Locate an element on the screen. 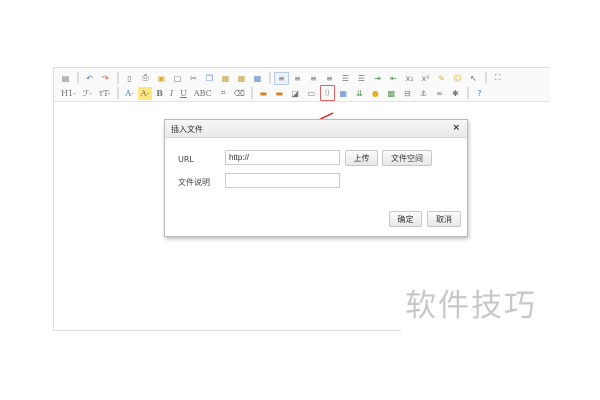  description-label: 文件说明 is located at coordinates (194, 182).